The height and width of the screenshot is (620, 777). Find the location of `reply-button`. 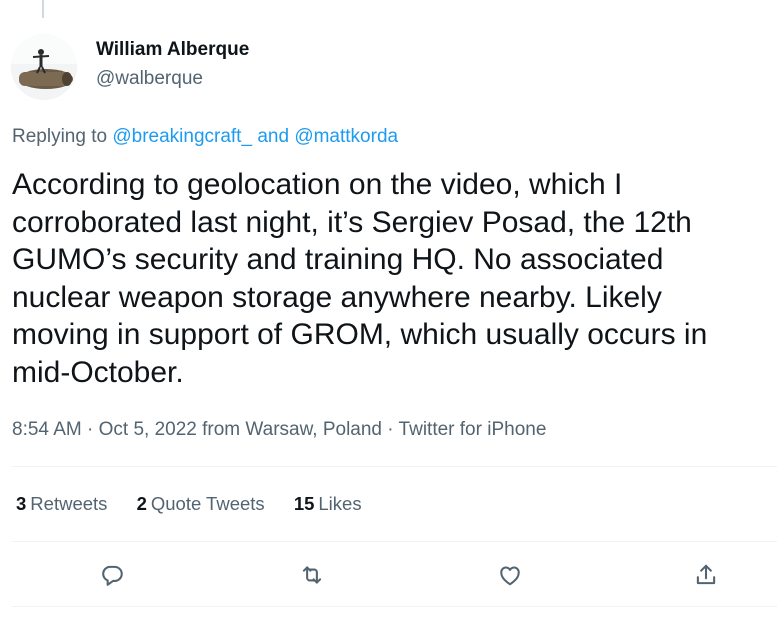

reply-button is located at coordinates (112, 575).